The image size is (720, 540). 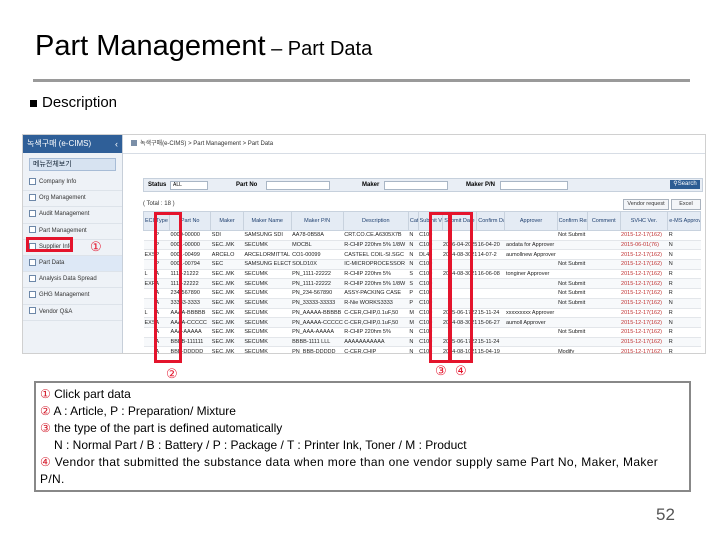 What do you see at coordinates (481, 185) in the screenshot?
I see `makerpn-label: Maker P/N` at bounding box center [481, 185].